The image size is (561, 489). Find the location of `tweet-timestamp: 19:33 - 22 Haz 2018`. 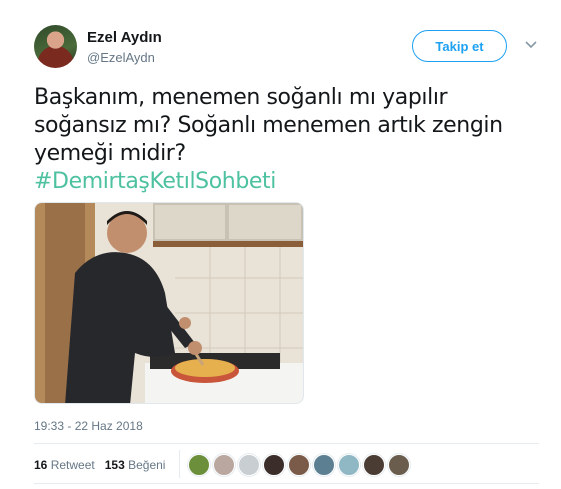

tweet-timestamp: 19:33 - 22 Haz 2018 is located at coordinates (88, 426).